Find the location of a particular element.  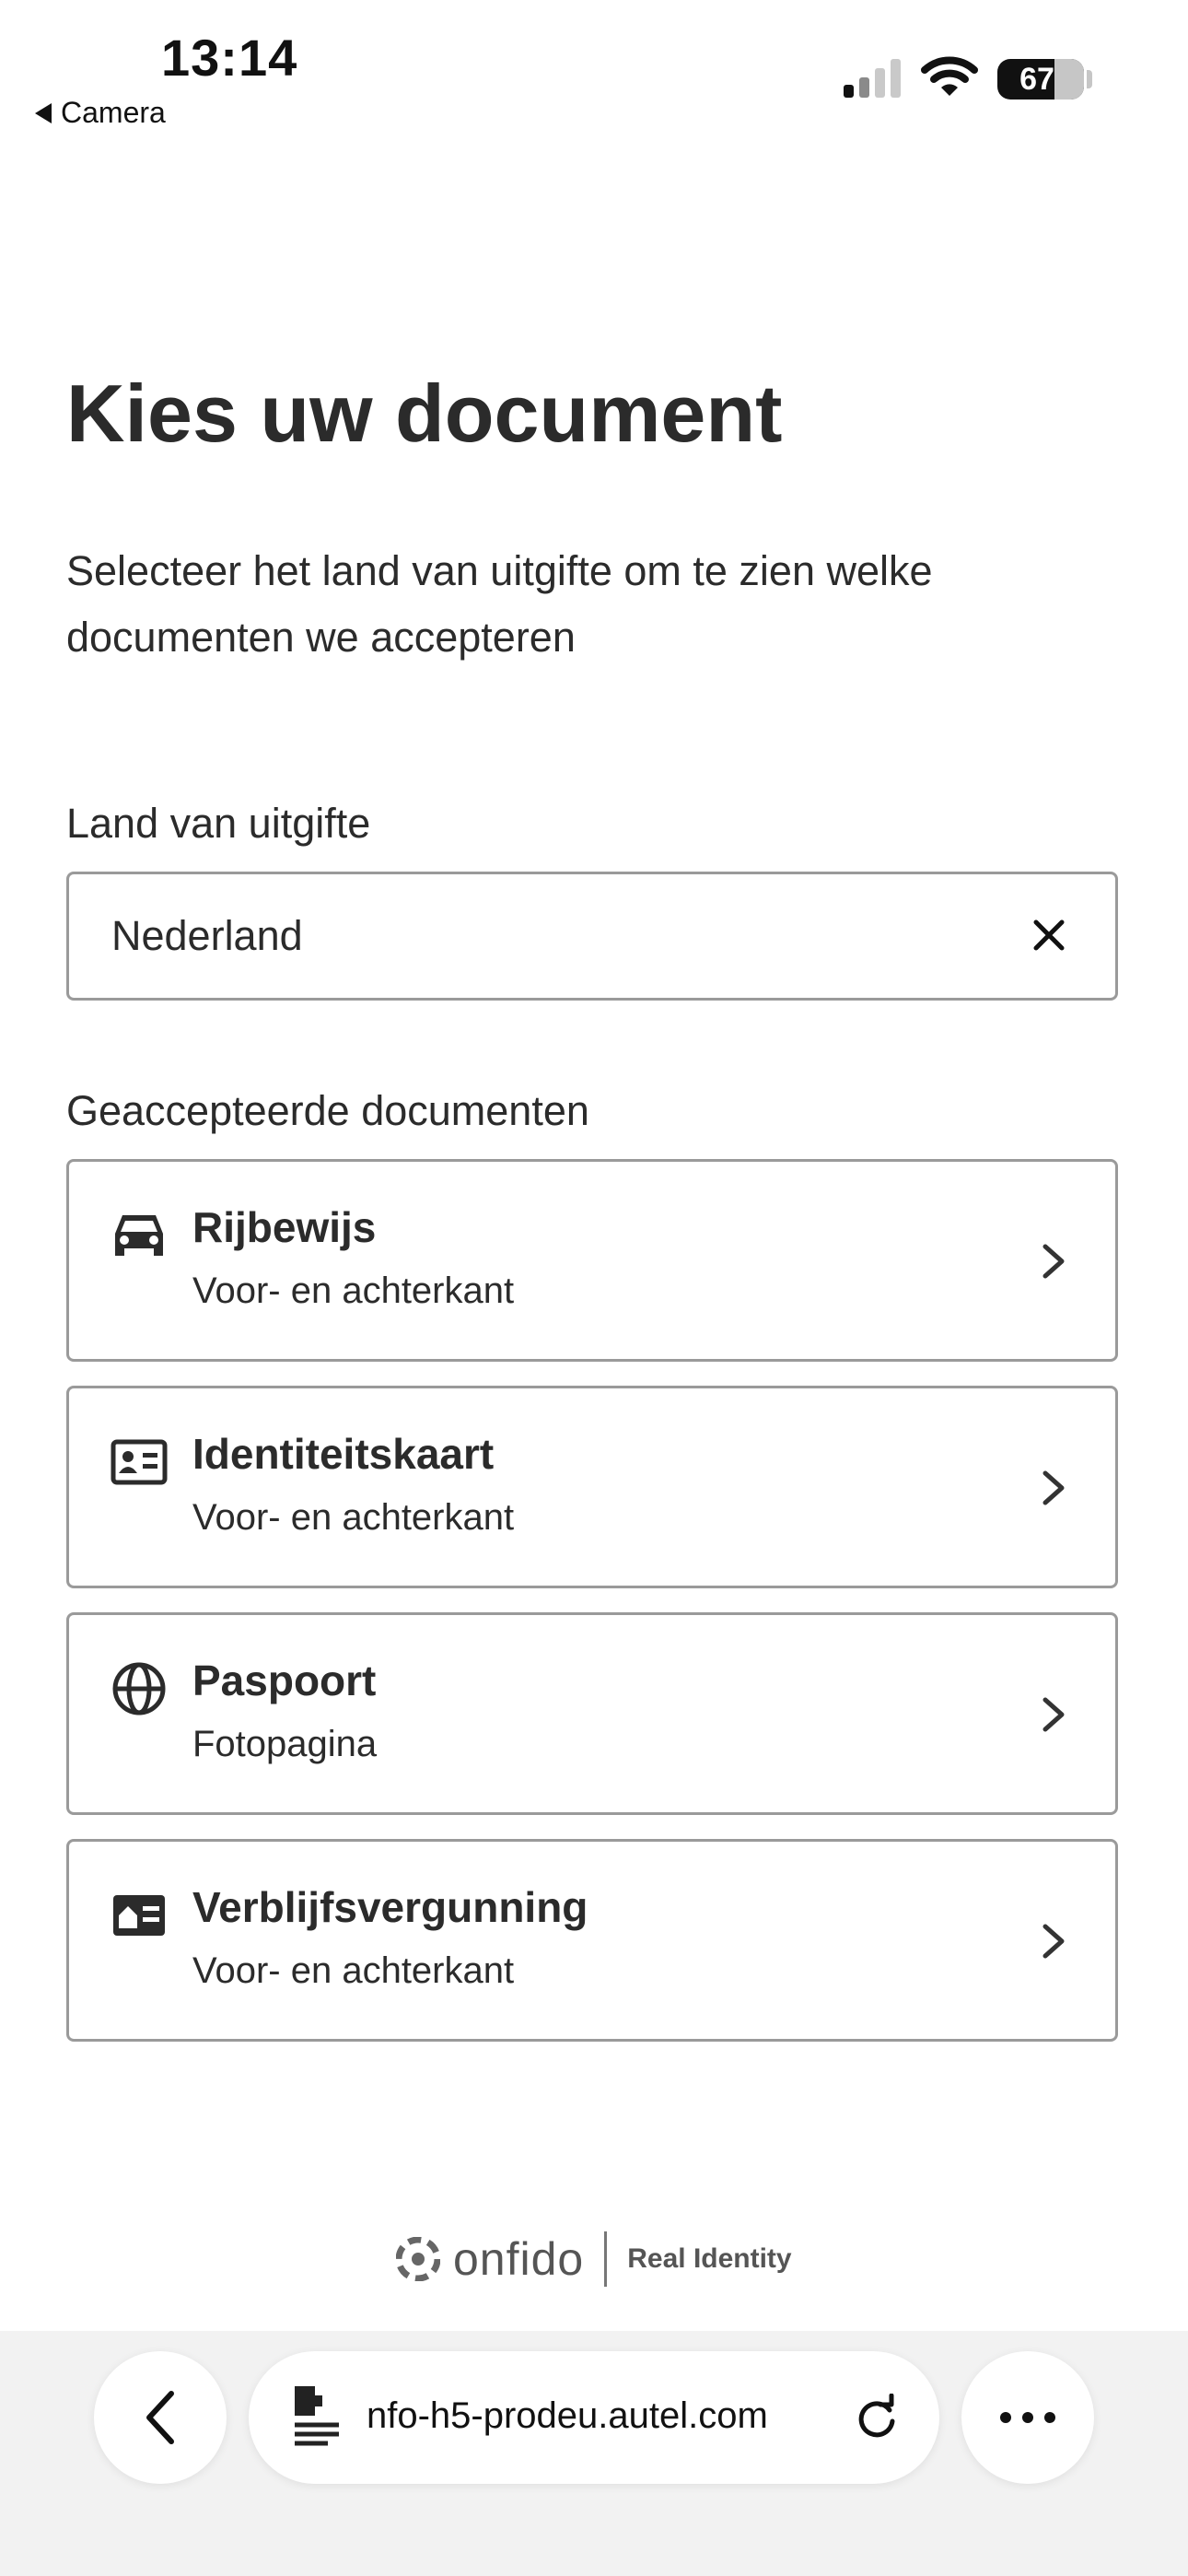

car-icon is located at coordinates (139, 1235).